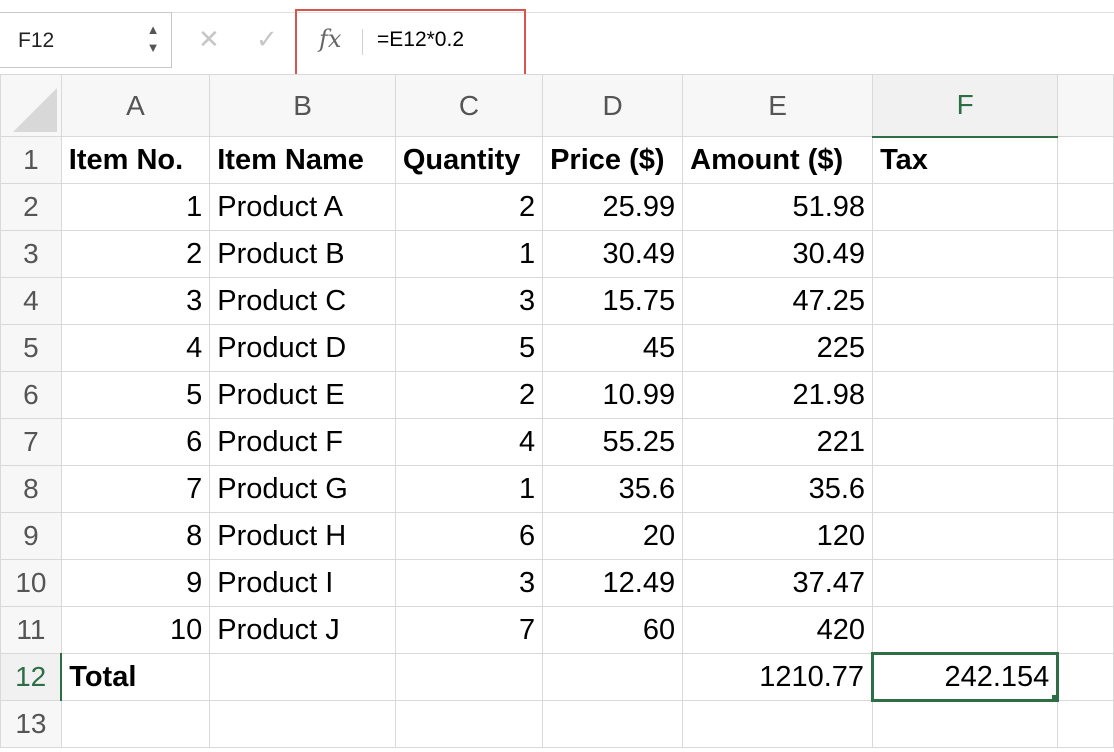 The height and width of the screenshot is (752, 1114). What do you see at coordinates (469, 254) in the screenshot?
I see `cell-c3: 1` at bounding box center [469, 254].